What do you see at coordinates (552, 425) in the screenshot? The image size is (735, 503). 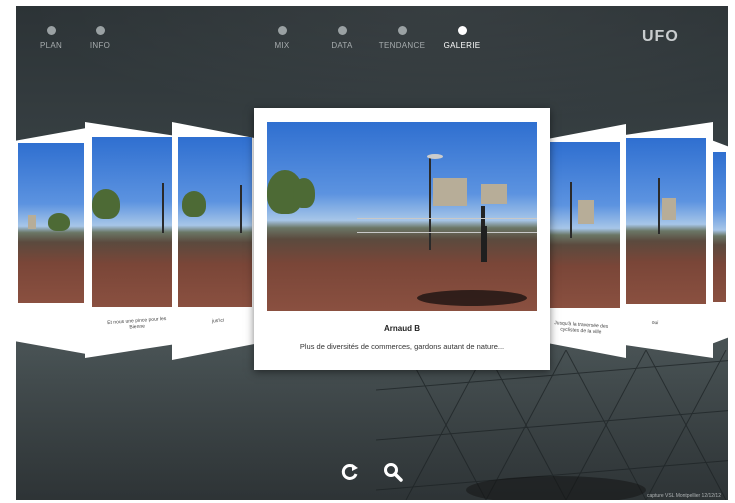 I see `fence-backdrop` at bounding box center [552, 425].